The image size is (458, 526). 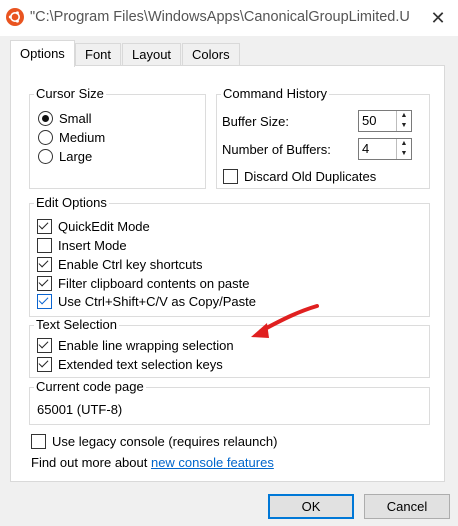 I want to click on cancel-button: Cancel, so click(x=407, y=506).